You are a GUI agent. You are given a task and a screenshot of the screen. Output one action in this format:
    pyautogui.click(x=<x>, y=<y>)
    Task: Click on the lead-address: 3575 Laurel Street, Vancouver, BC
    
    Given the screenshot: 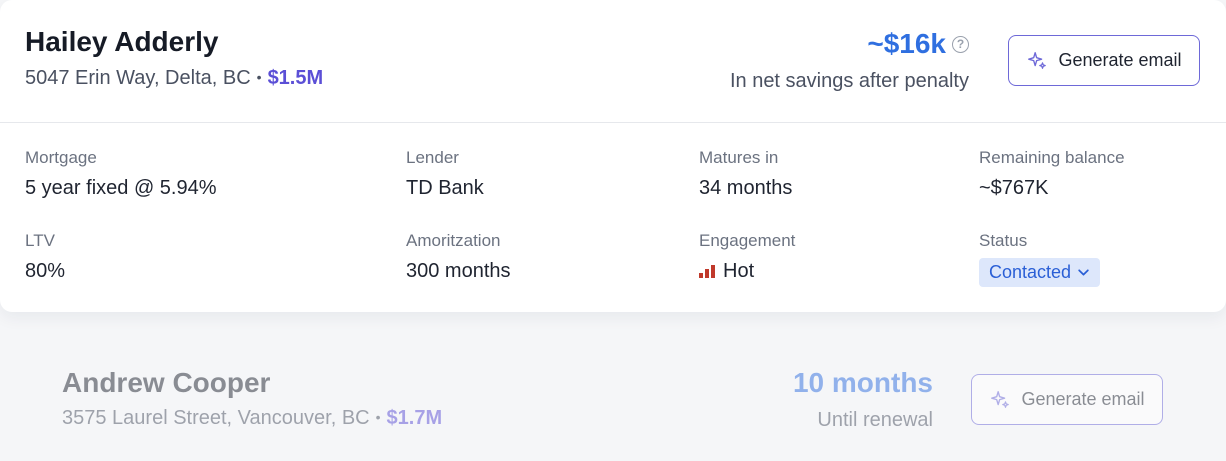 What is the action you would take?
    pyautogui.click(x=216, y=418)
    